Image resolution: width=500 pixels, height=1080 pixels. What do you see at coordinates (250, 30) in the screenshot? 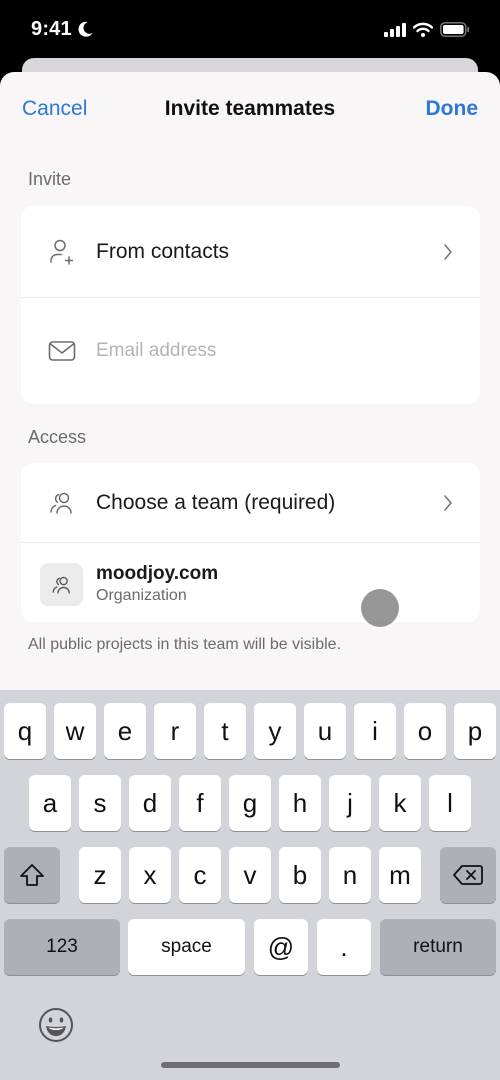
I see `status-bar: 9:41` at bounding box center [250, 30].